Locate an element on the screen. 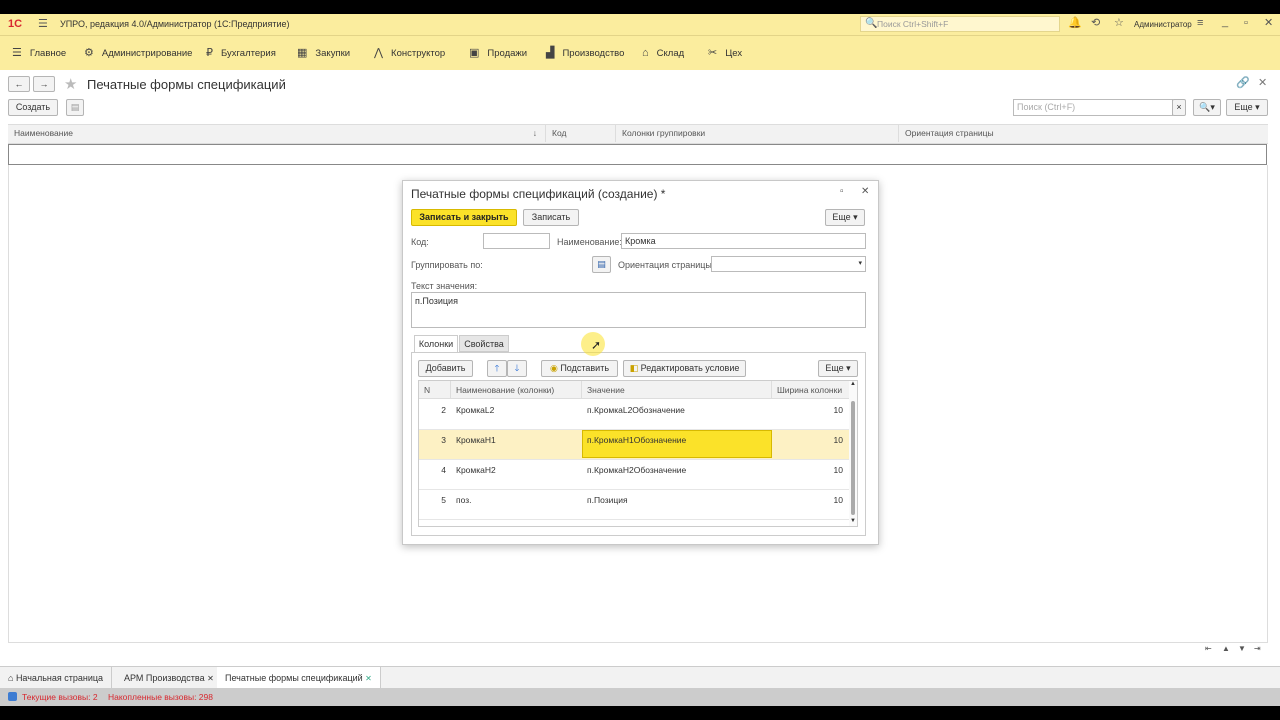 The image size is (1280, 720). substitute-icon: ◉ is located at coordinates (555, 368).